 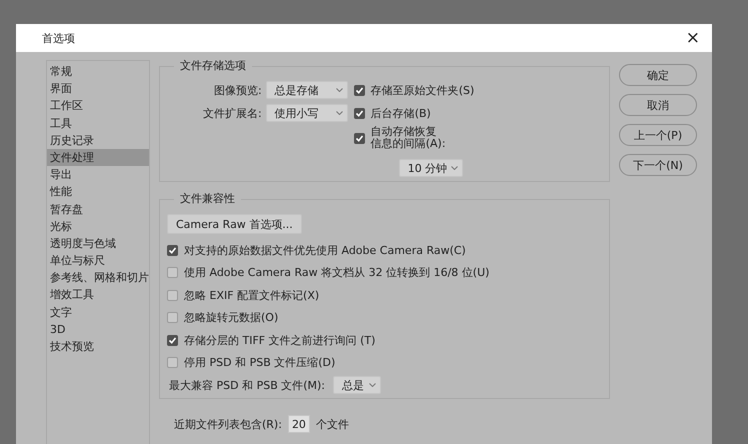 What do you see at coordinates (658, 105) in the screenshot?
I see `dialog-button: 取消` at bounding box center [658, 105].